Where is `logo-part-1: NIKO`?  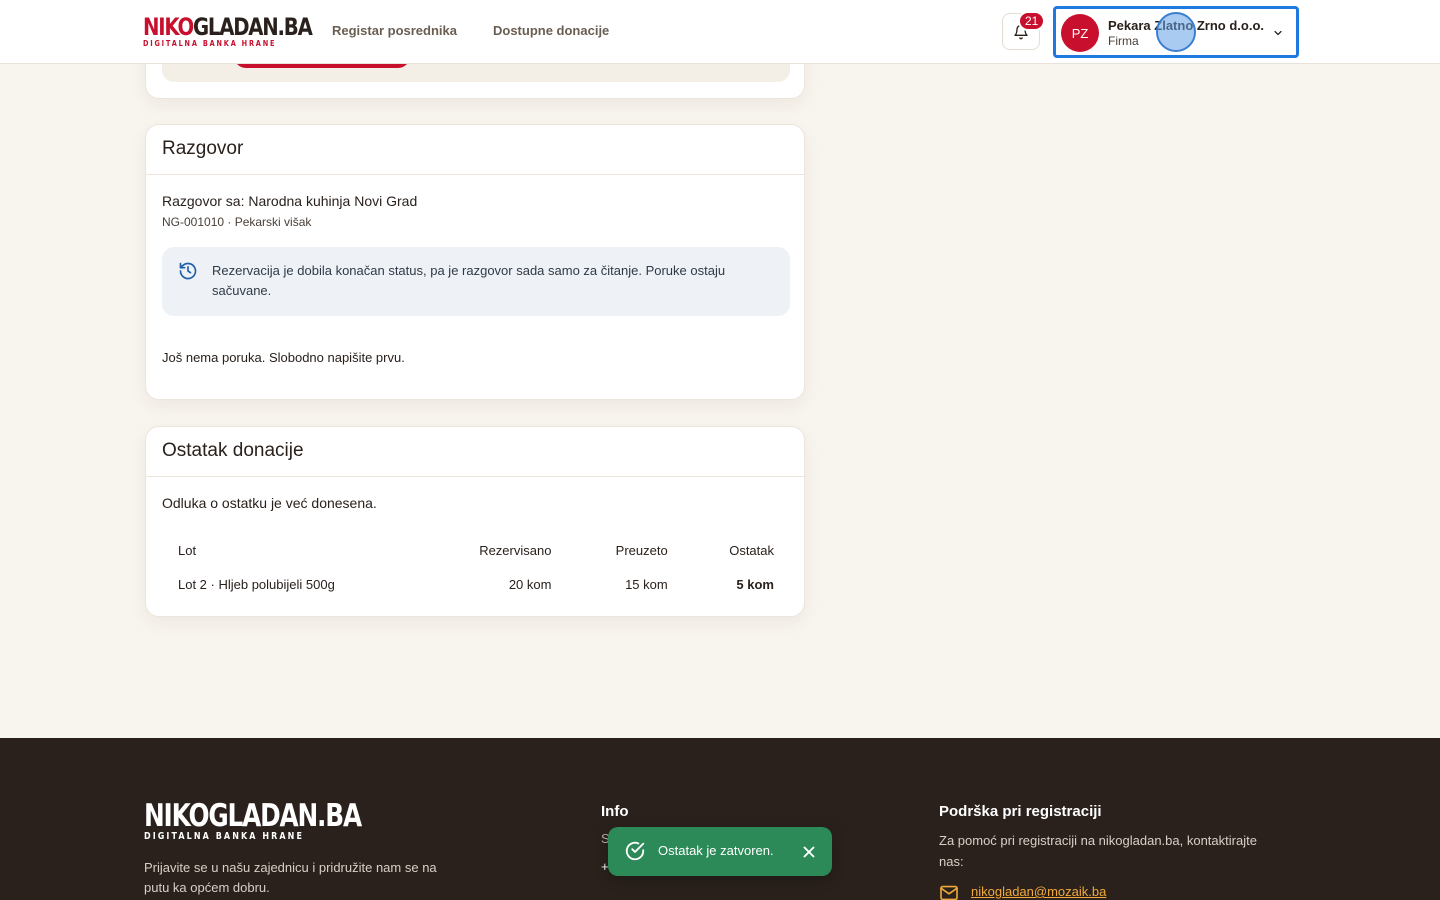 logo-part-1: NIKO is located at coordinates (168, 27).